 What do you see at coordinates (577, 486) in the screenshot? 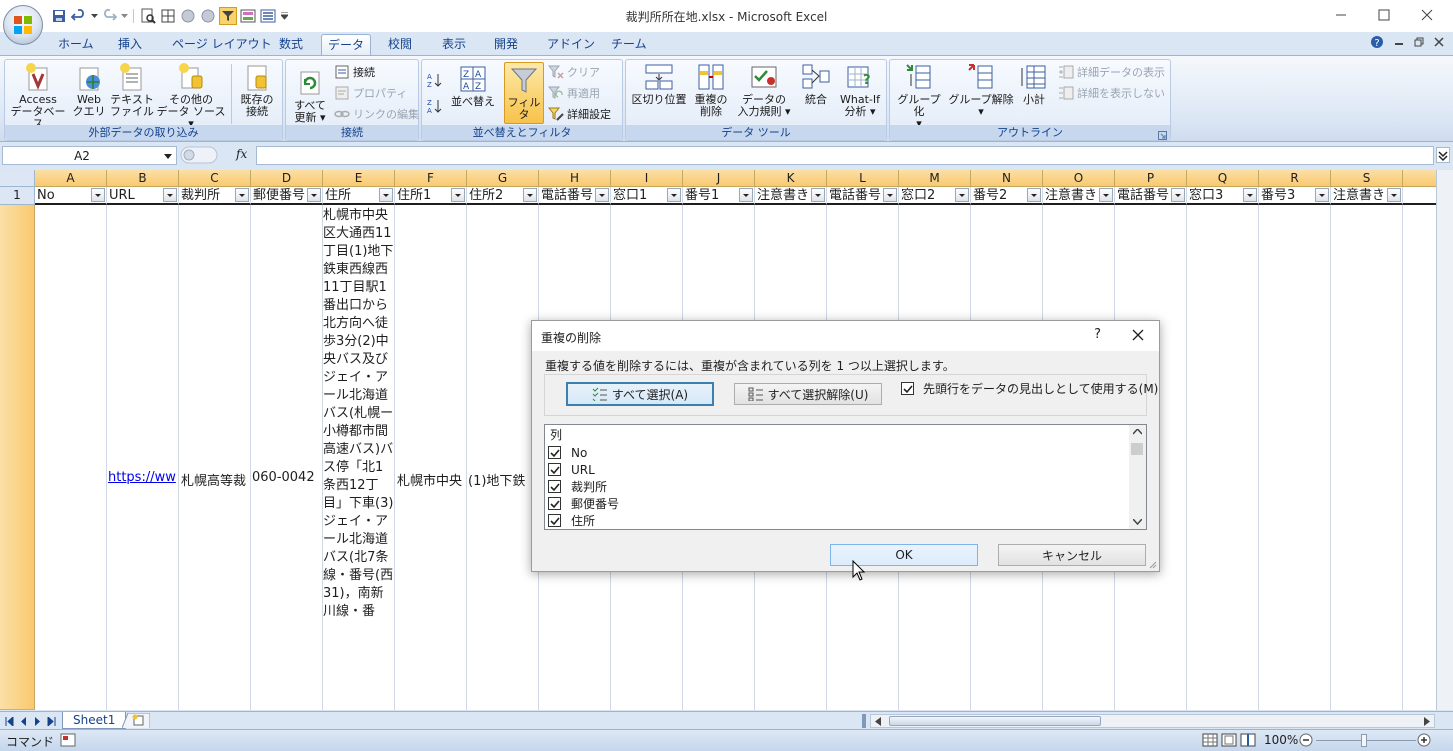
I see `list-item: 裁判所` at bounding box center [577, 486].